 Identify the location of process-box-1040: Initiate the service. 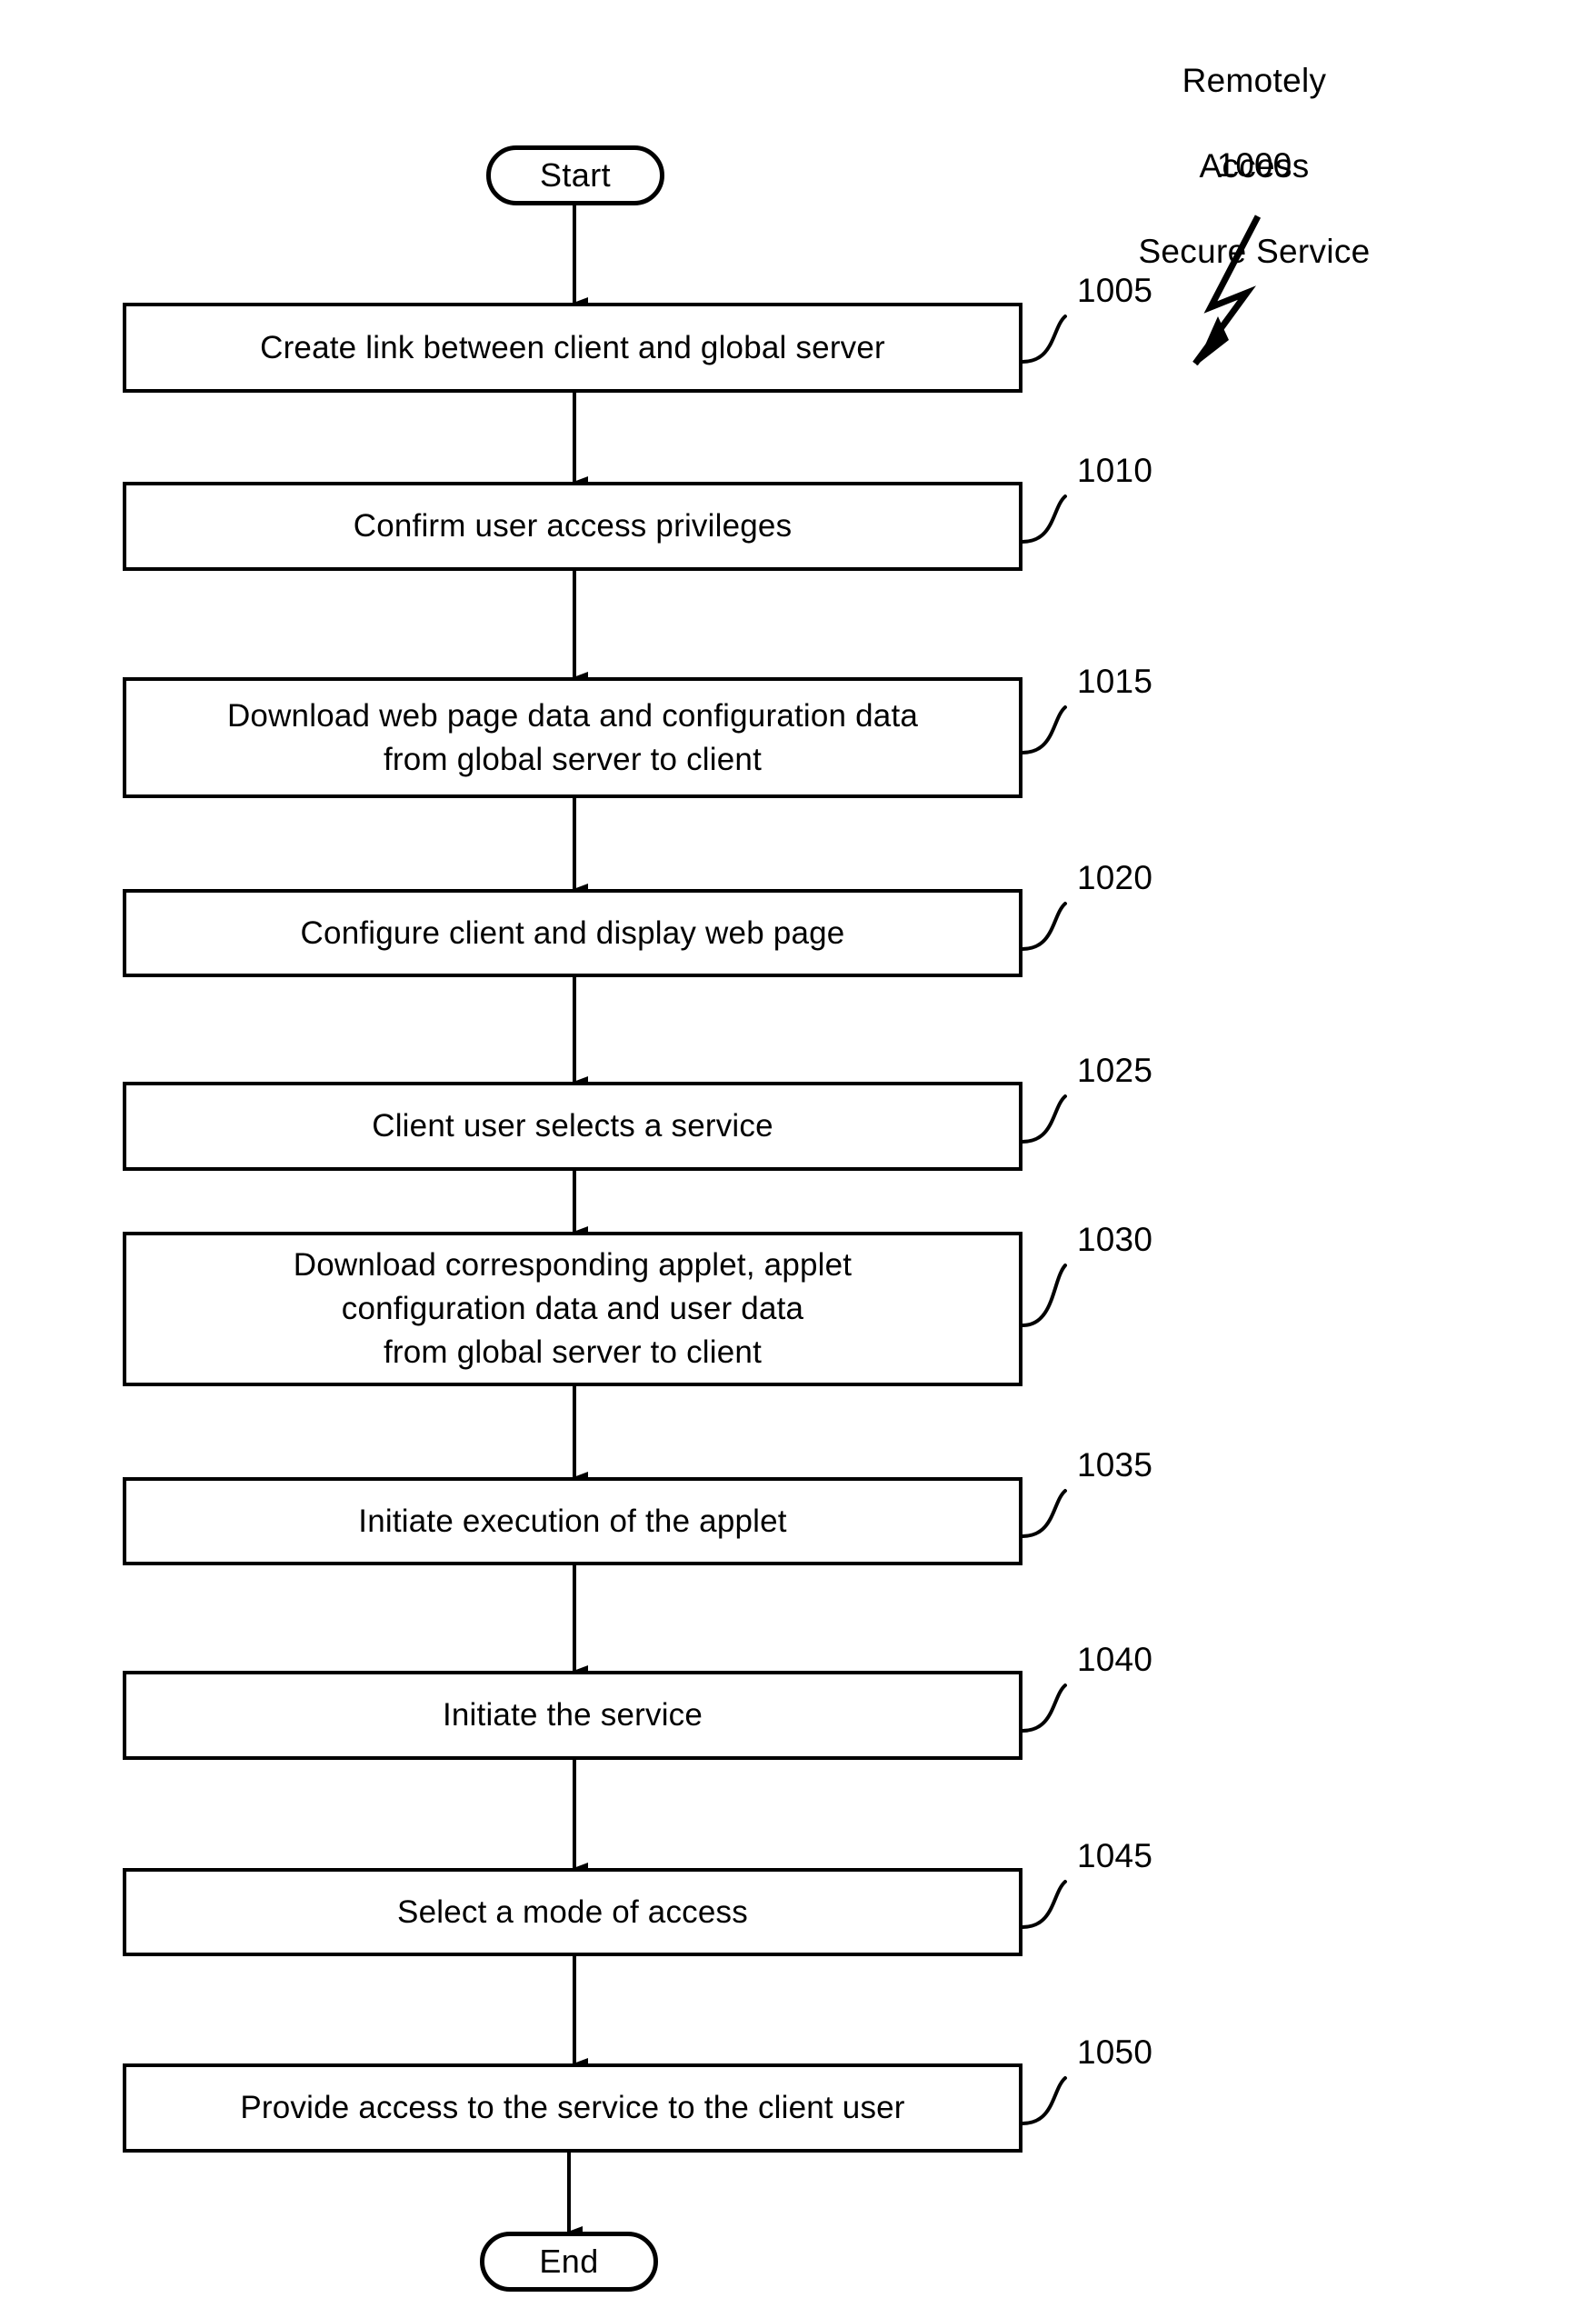
(572, 1715).